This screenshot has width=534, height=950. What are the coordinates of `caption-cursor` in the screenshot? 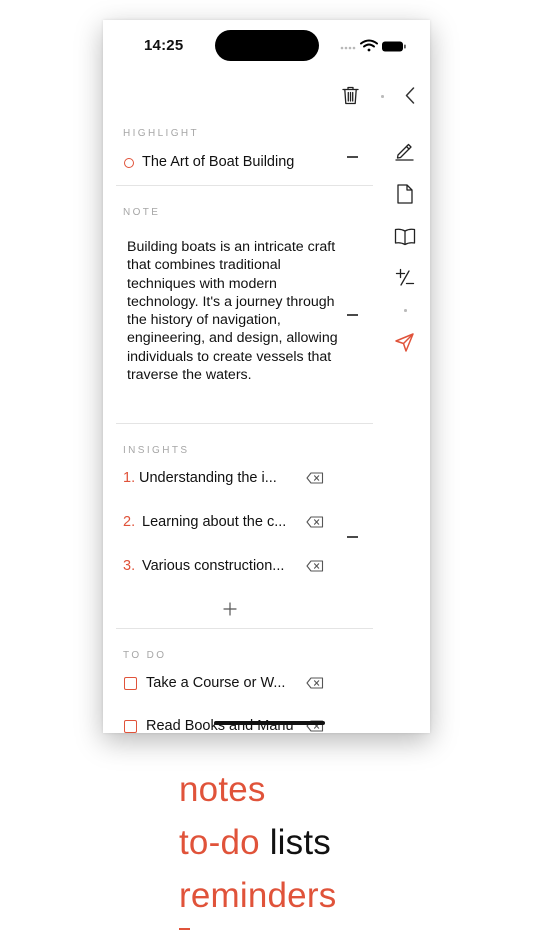 It's located at (184, 929).